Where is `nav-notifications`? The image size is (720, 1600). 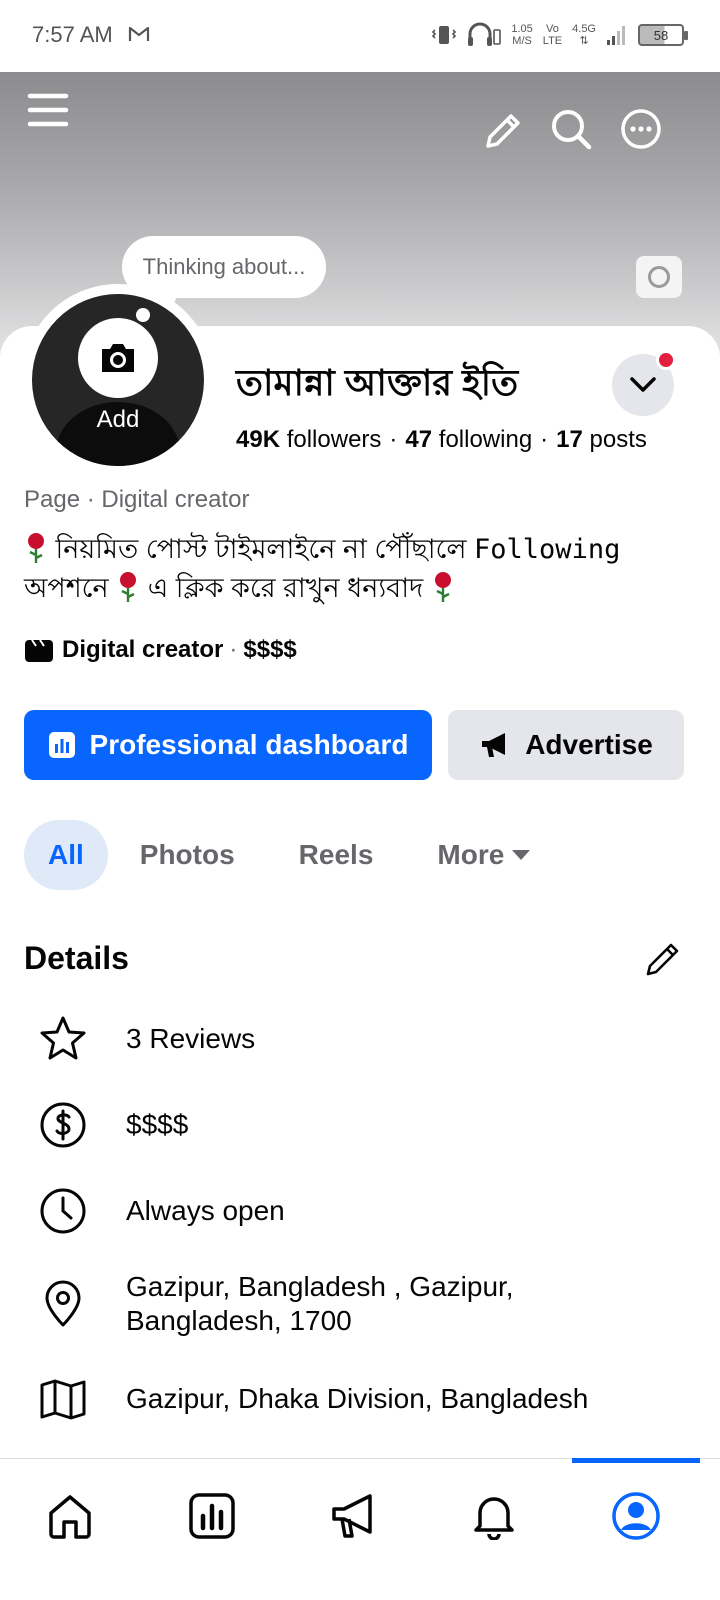
nav-notifications is located at coordinates (494, 1516).